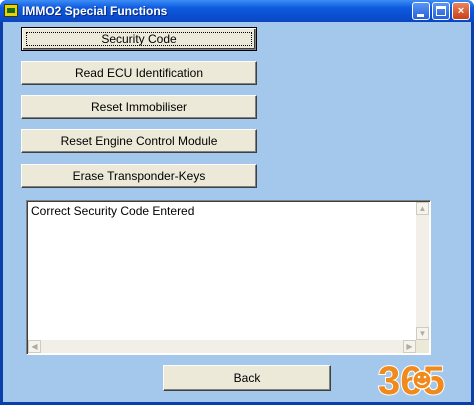  I want to click on smiley-icon, so click(422, 380).